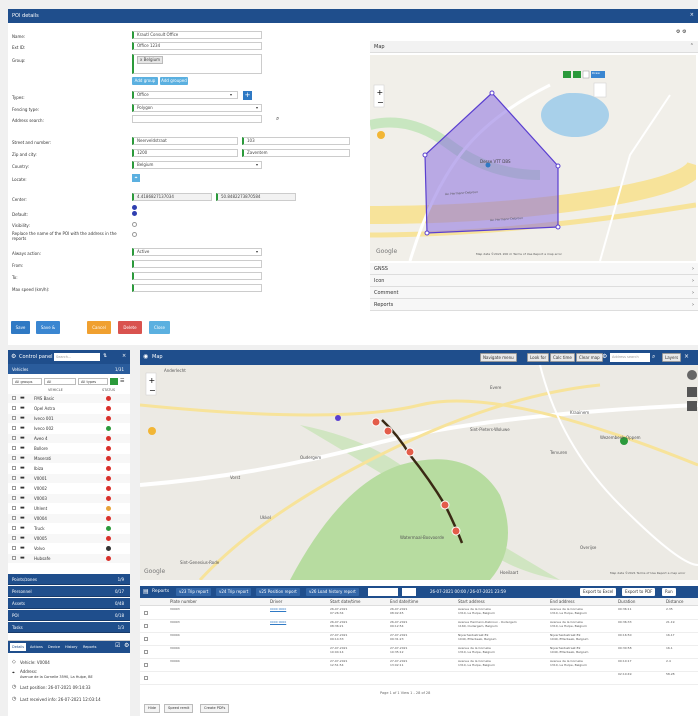  I want to click on name-field: Krautl Consult Office, so click(197, 35).